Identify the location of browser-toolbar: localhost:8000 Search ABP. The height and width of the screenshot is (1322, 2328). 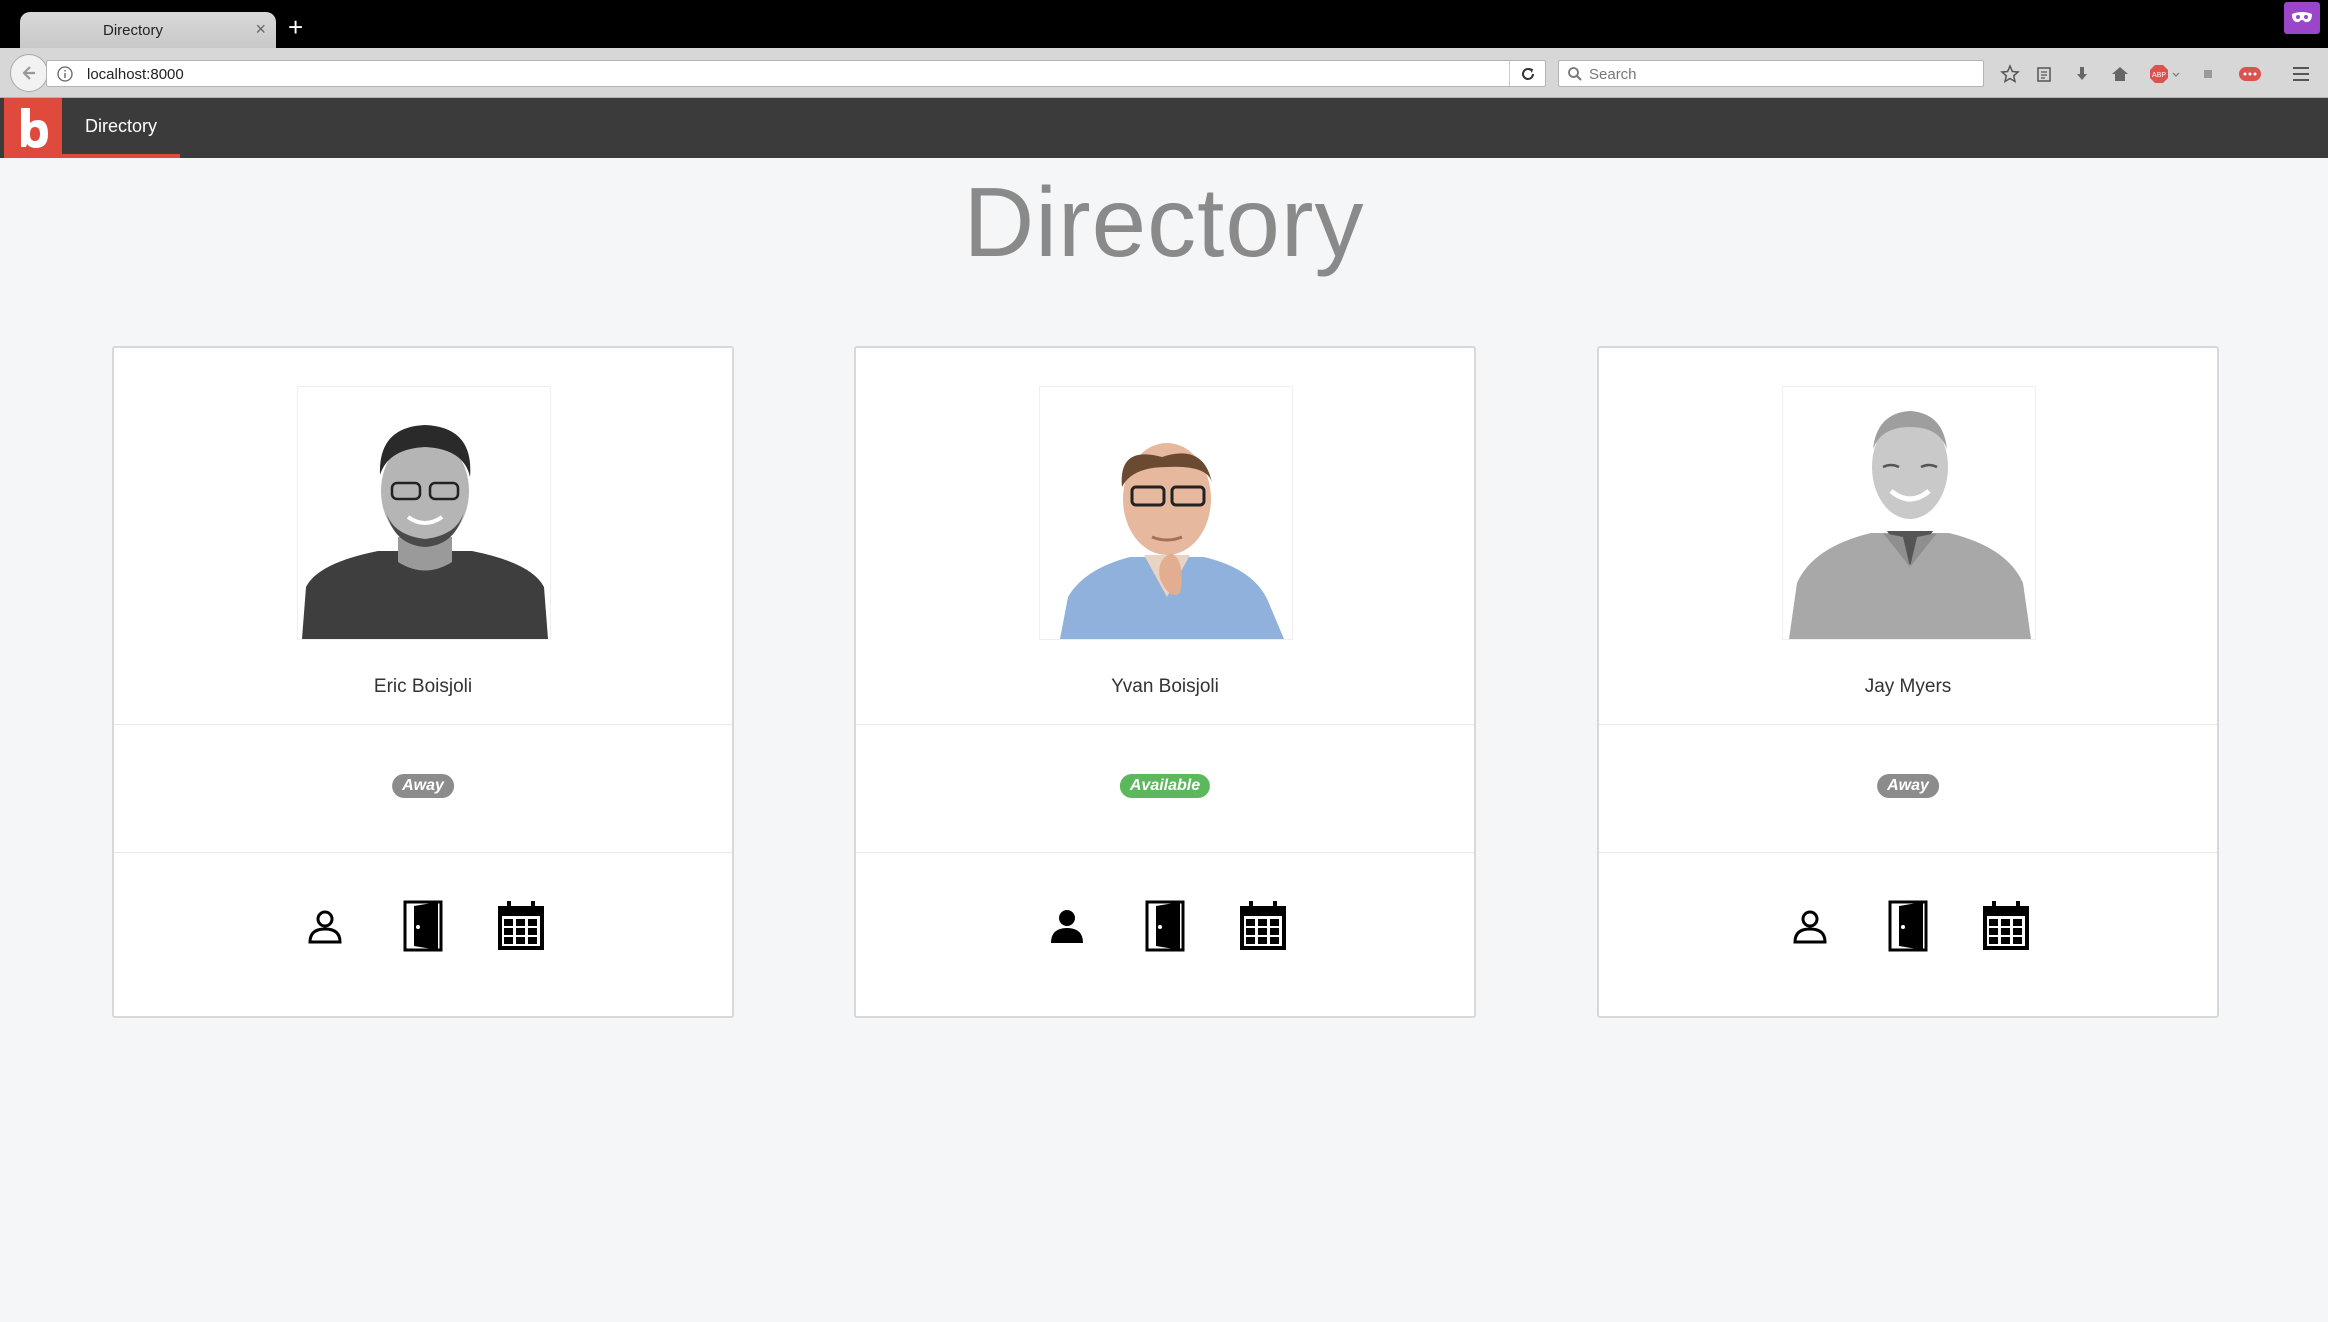
(1164, 73).